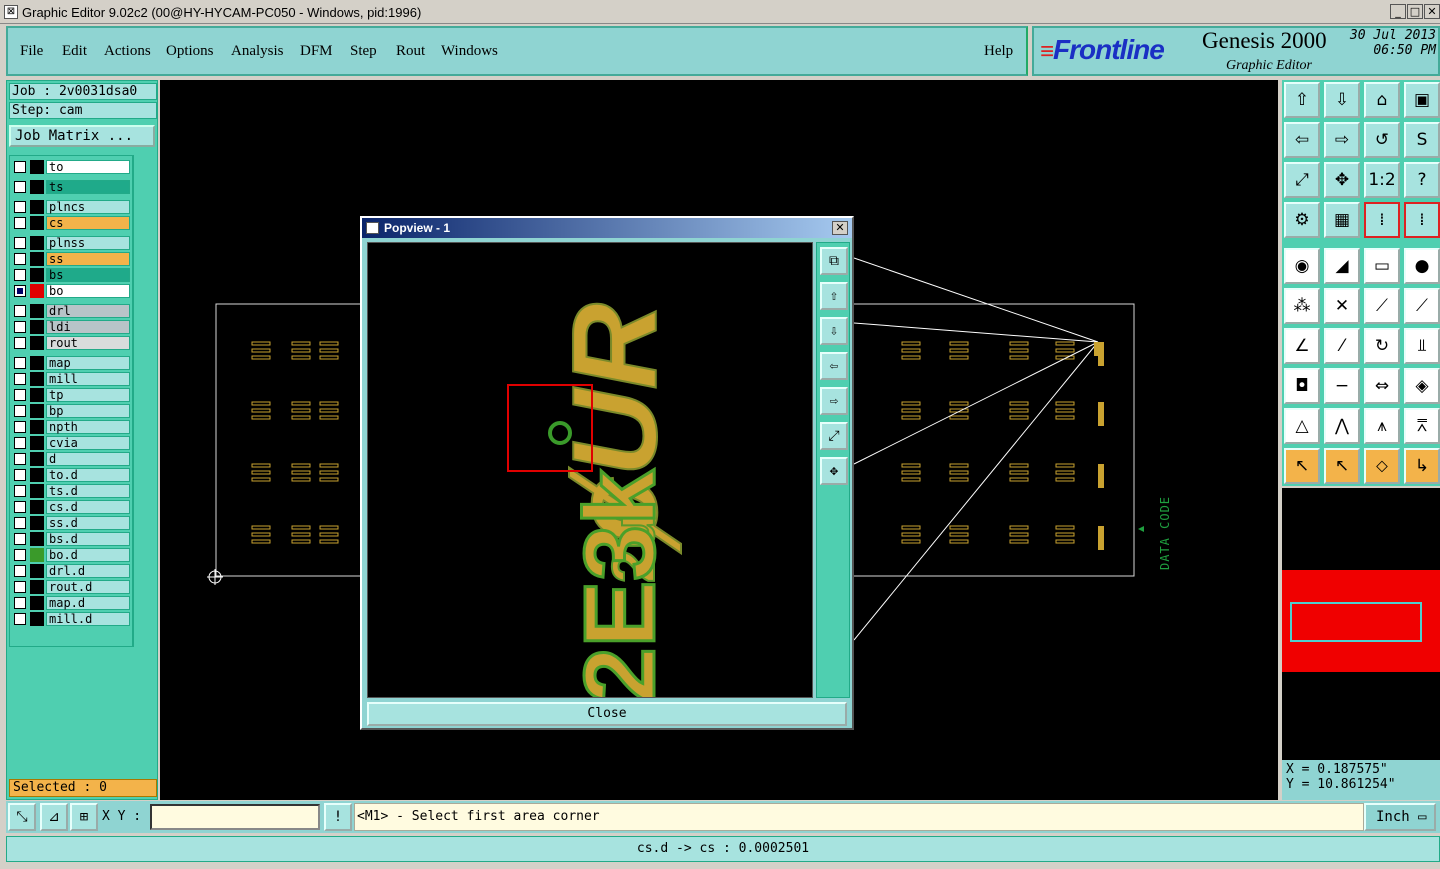 The width and height of the screenshot is (1440, 869). I want to click on layer-name: plncs, so click(88, 207).